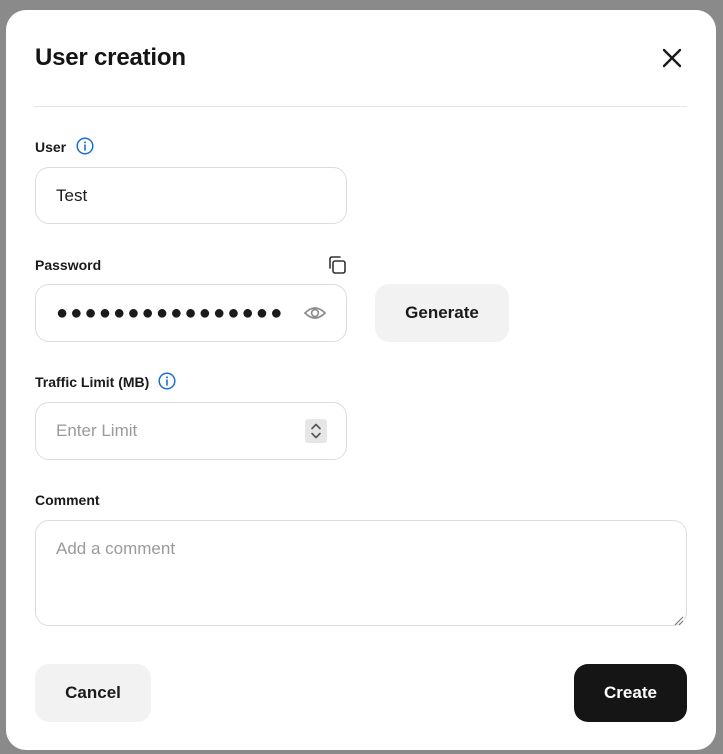 The width and height of the screenshot is (723, 754). I want to click on resize-handle-icon, so click(679, 619).